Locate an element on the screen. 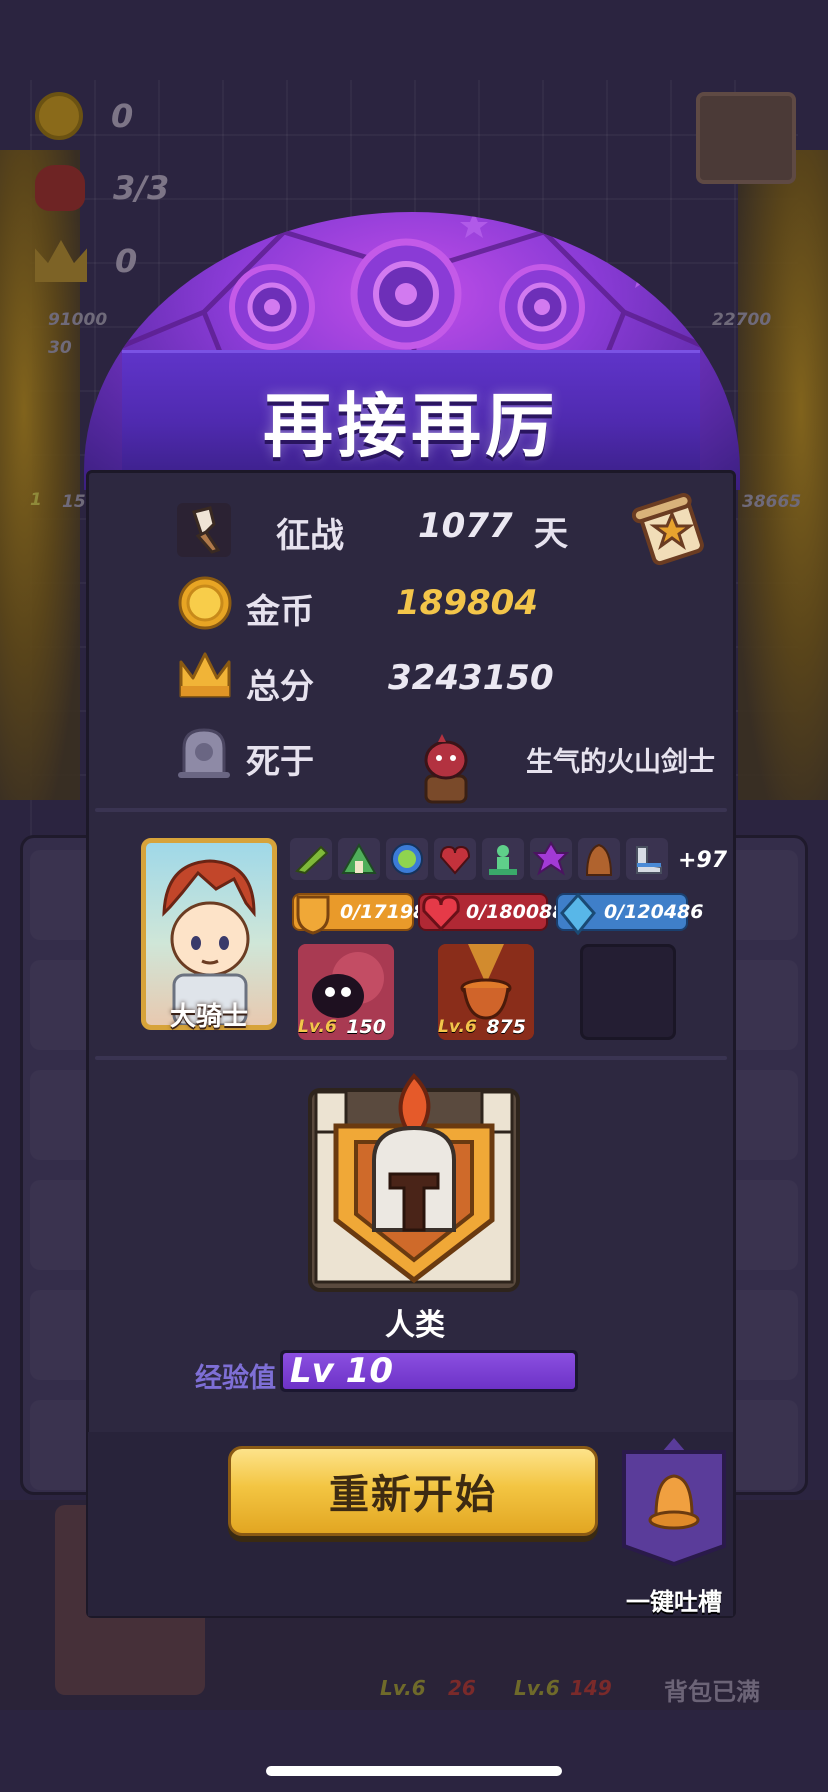  equipment-row is located at coordinates (479, 859).